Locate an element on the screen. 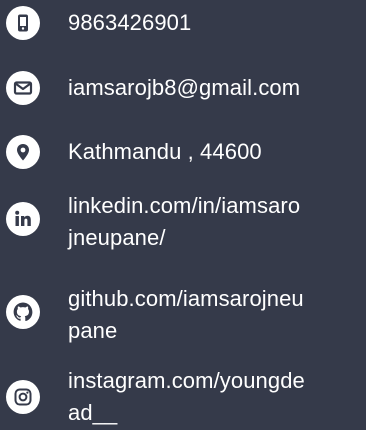 Image resolution: width=366 pixels, height=430 pixels. github-link-line2: pane is located at coordinates (93, 330).